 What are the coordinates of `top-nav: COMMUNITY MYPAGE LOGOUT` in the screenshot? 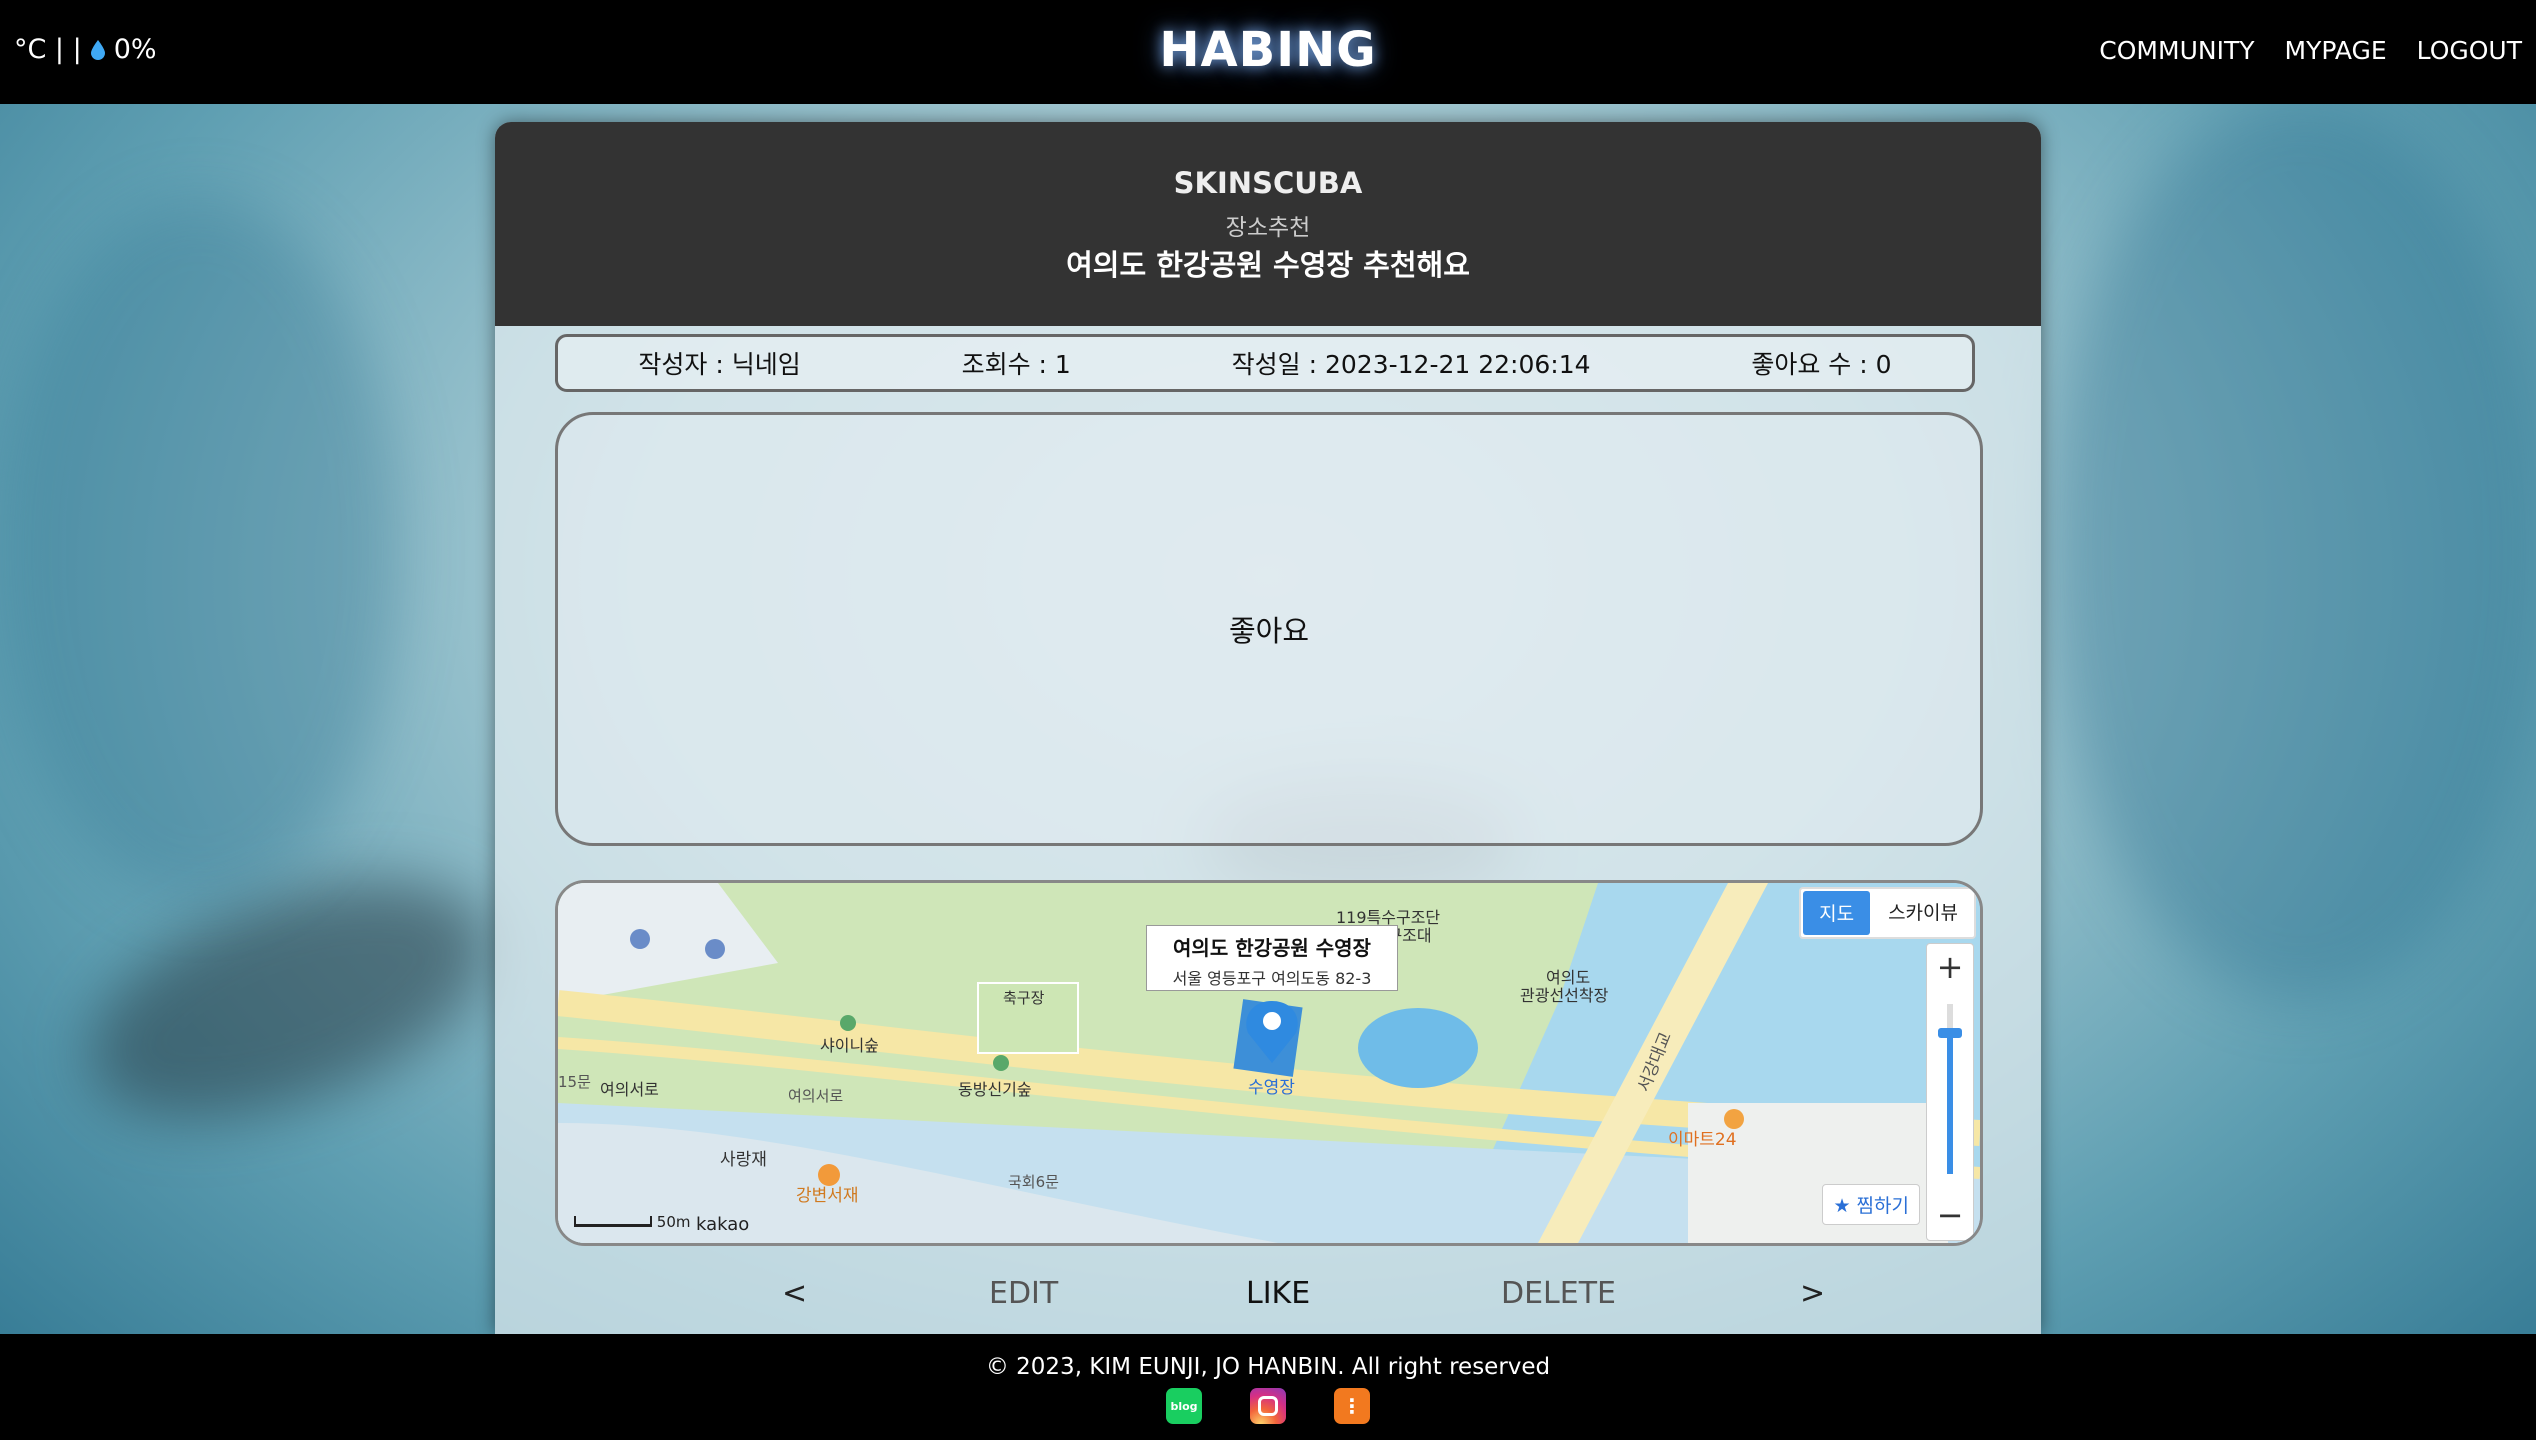 It's located at (2310, 50).